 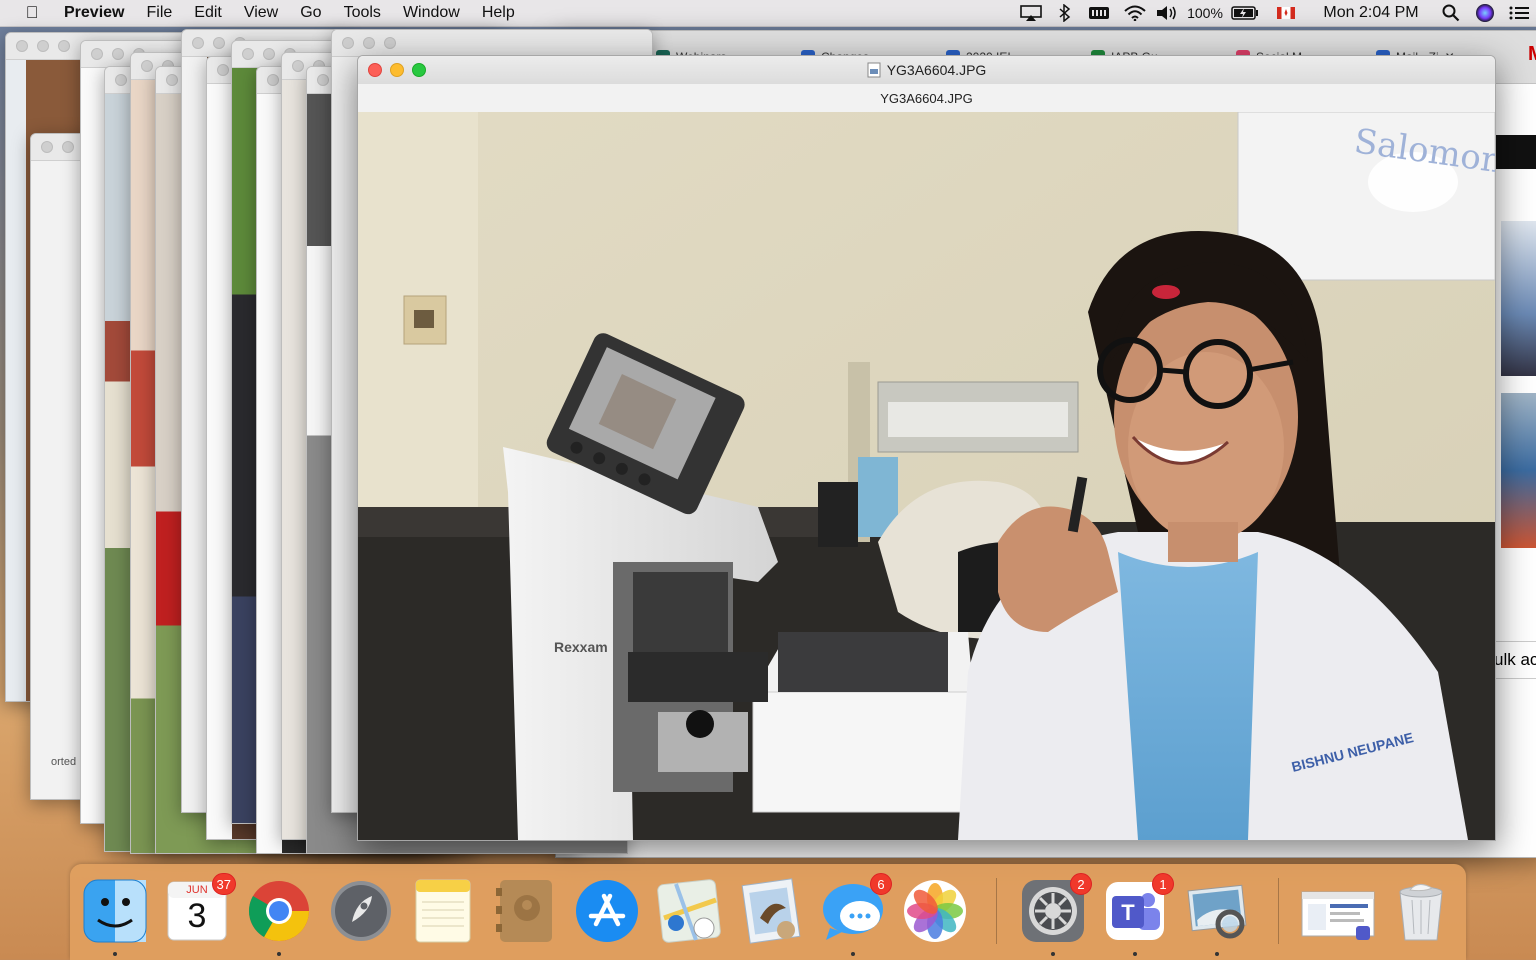 What do you see at coordinates (498, 13) in the screenshot?
I see `menu-help: Help` at bounding box center [498, 13].